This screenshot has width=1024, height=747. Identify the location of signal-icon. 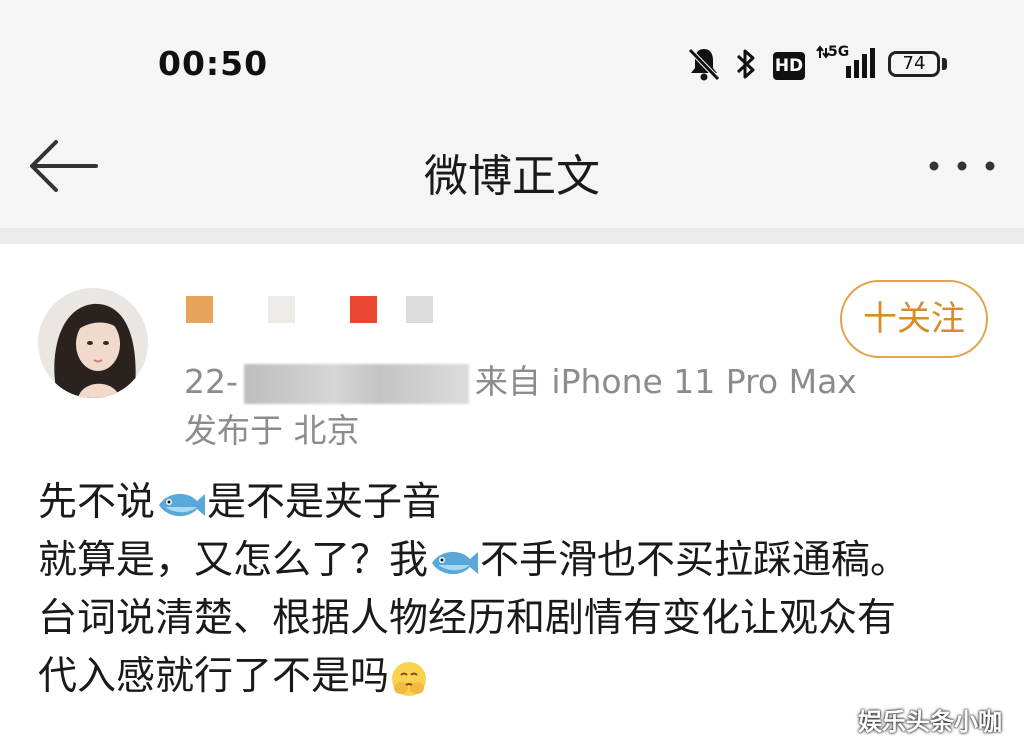
(845, 61).